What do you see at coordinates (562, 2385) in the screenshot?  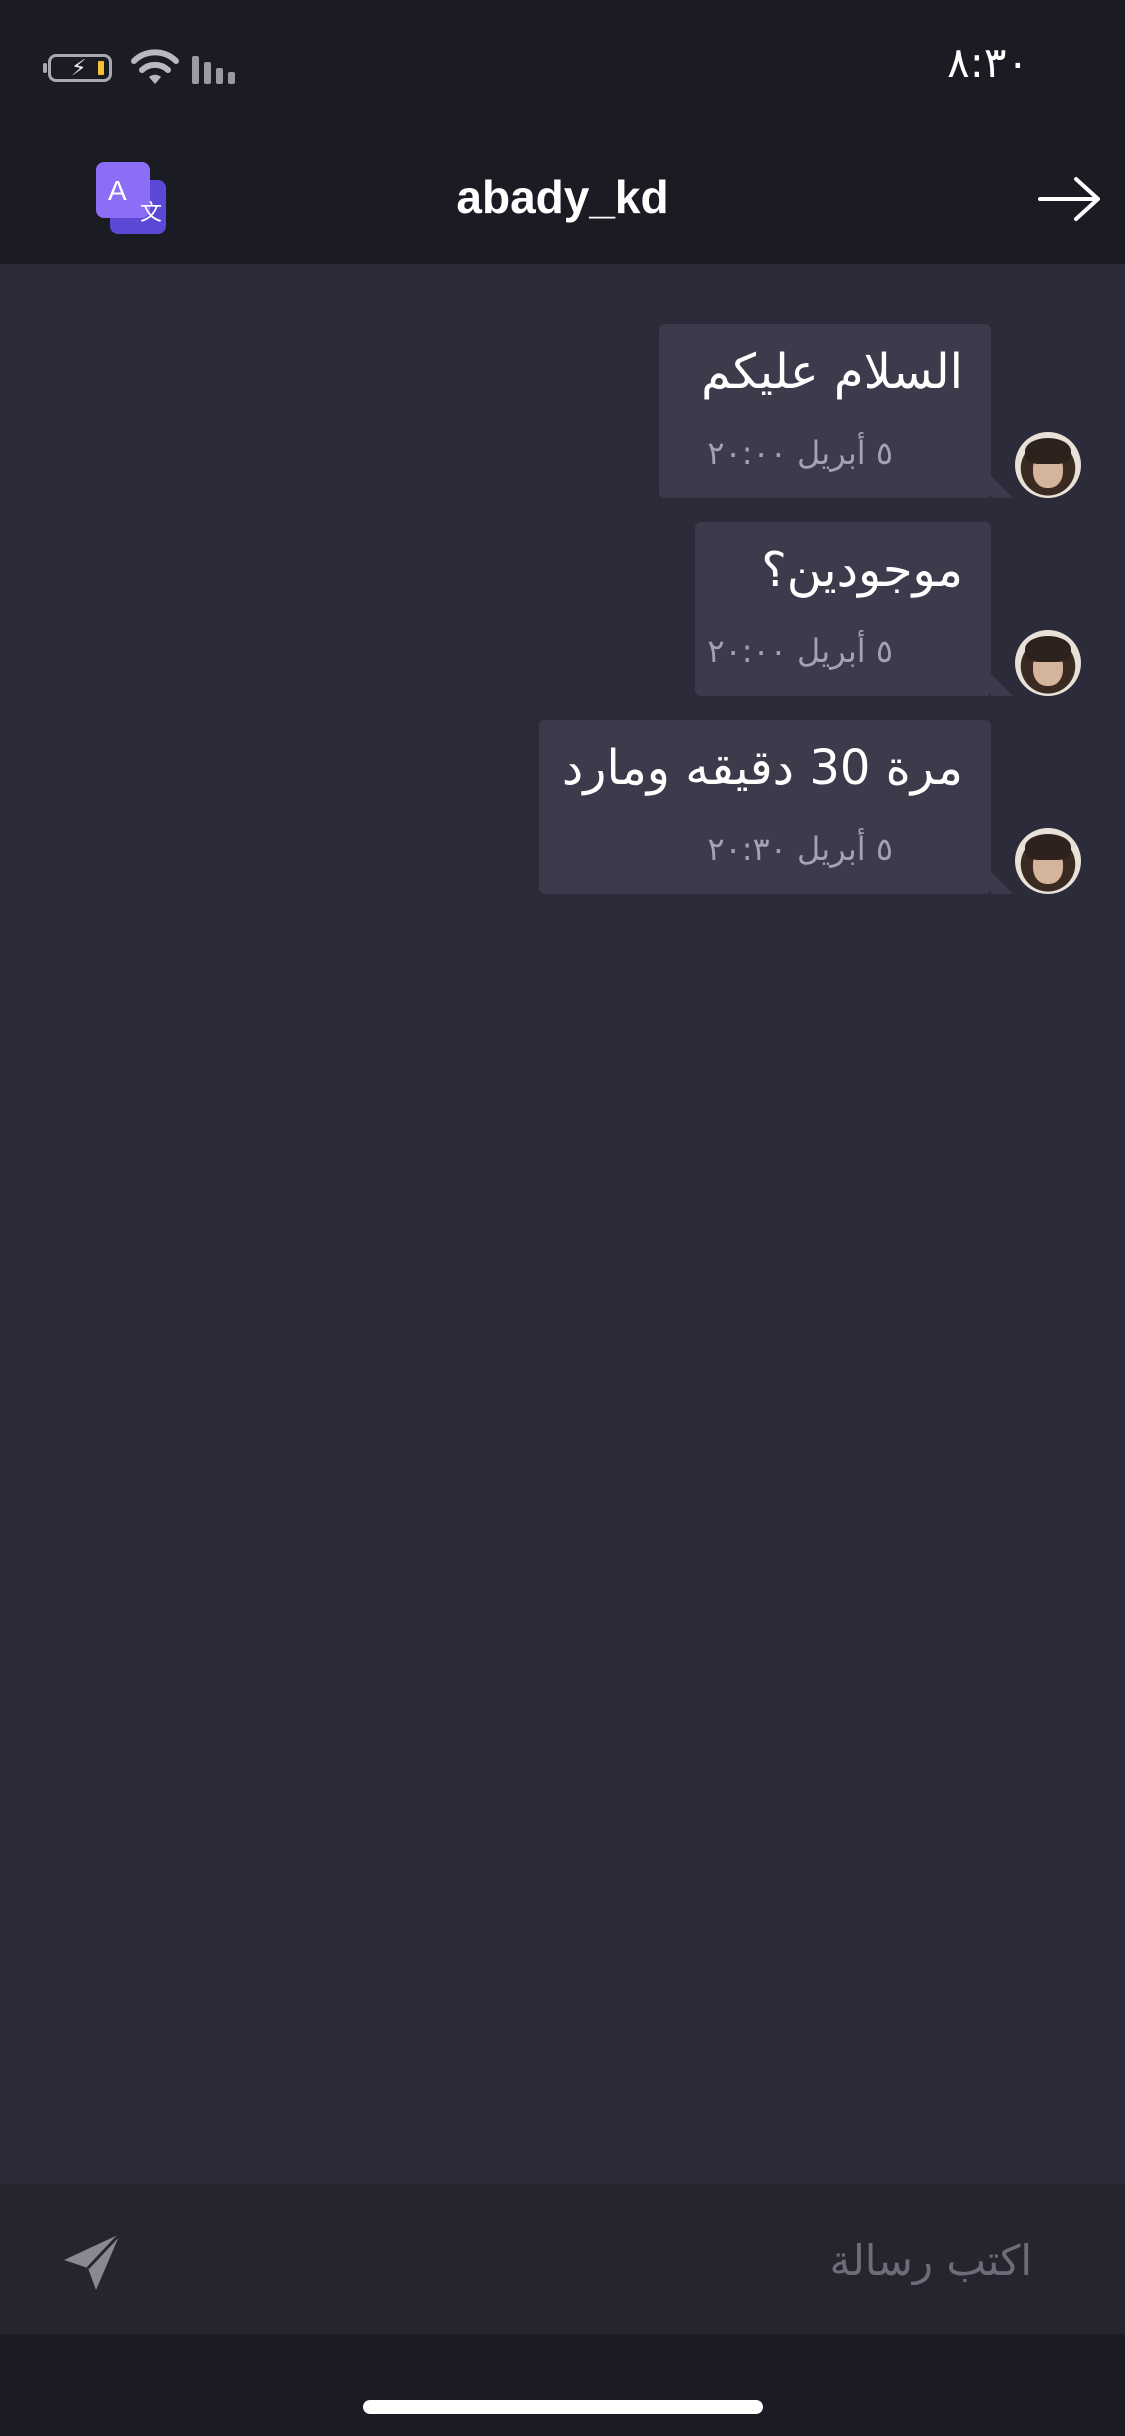 I see `home-area` at bounding box center [562, 2385].